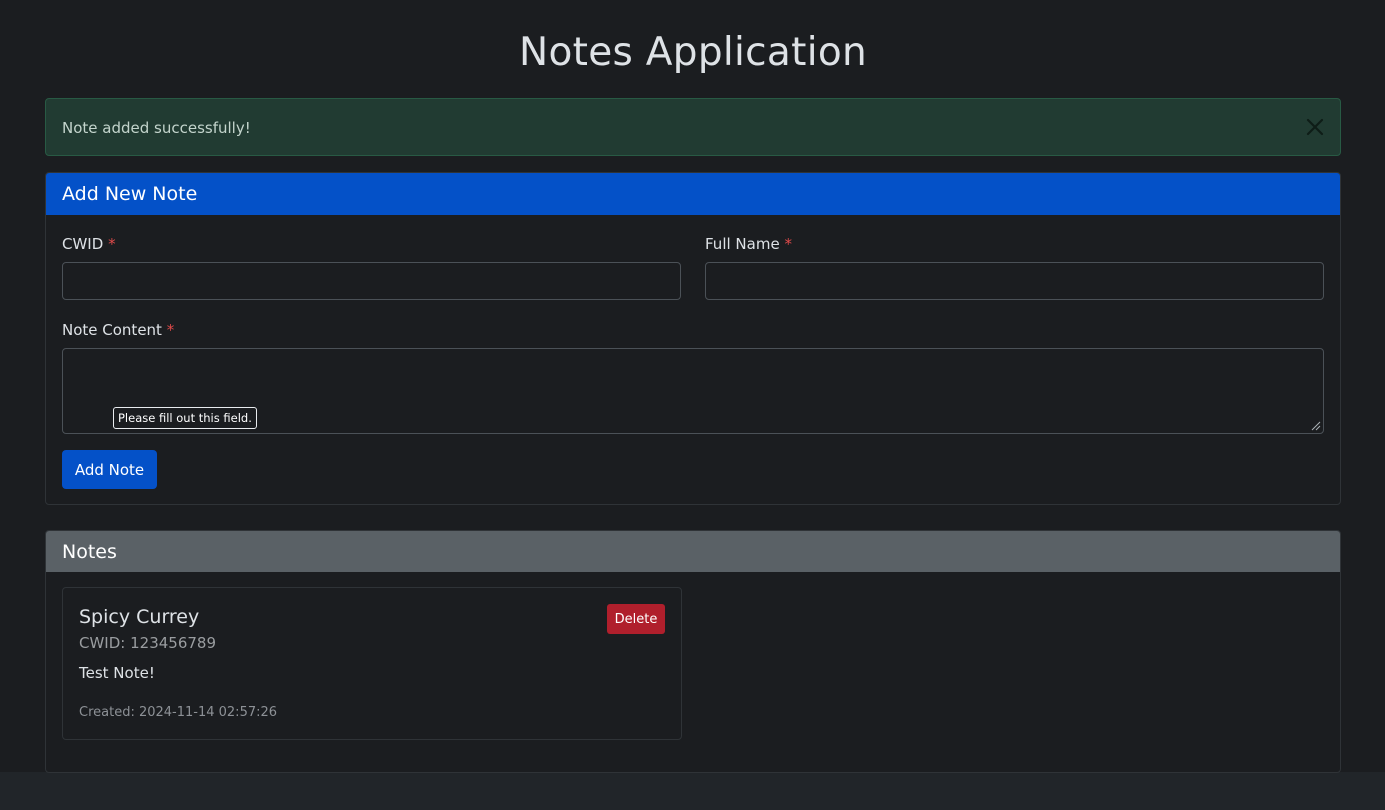 The width and height of the screenshot is (1385, 810). What do you see at coordinates (118, 330) in the screenshot?
I see `note-content-label: Note Content *` at bounding box center [118, 330].